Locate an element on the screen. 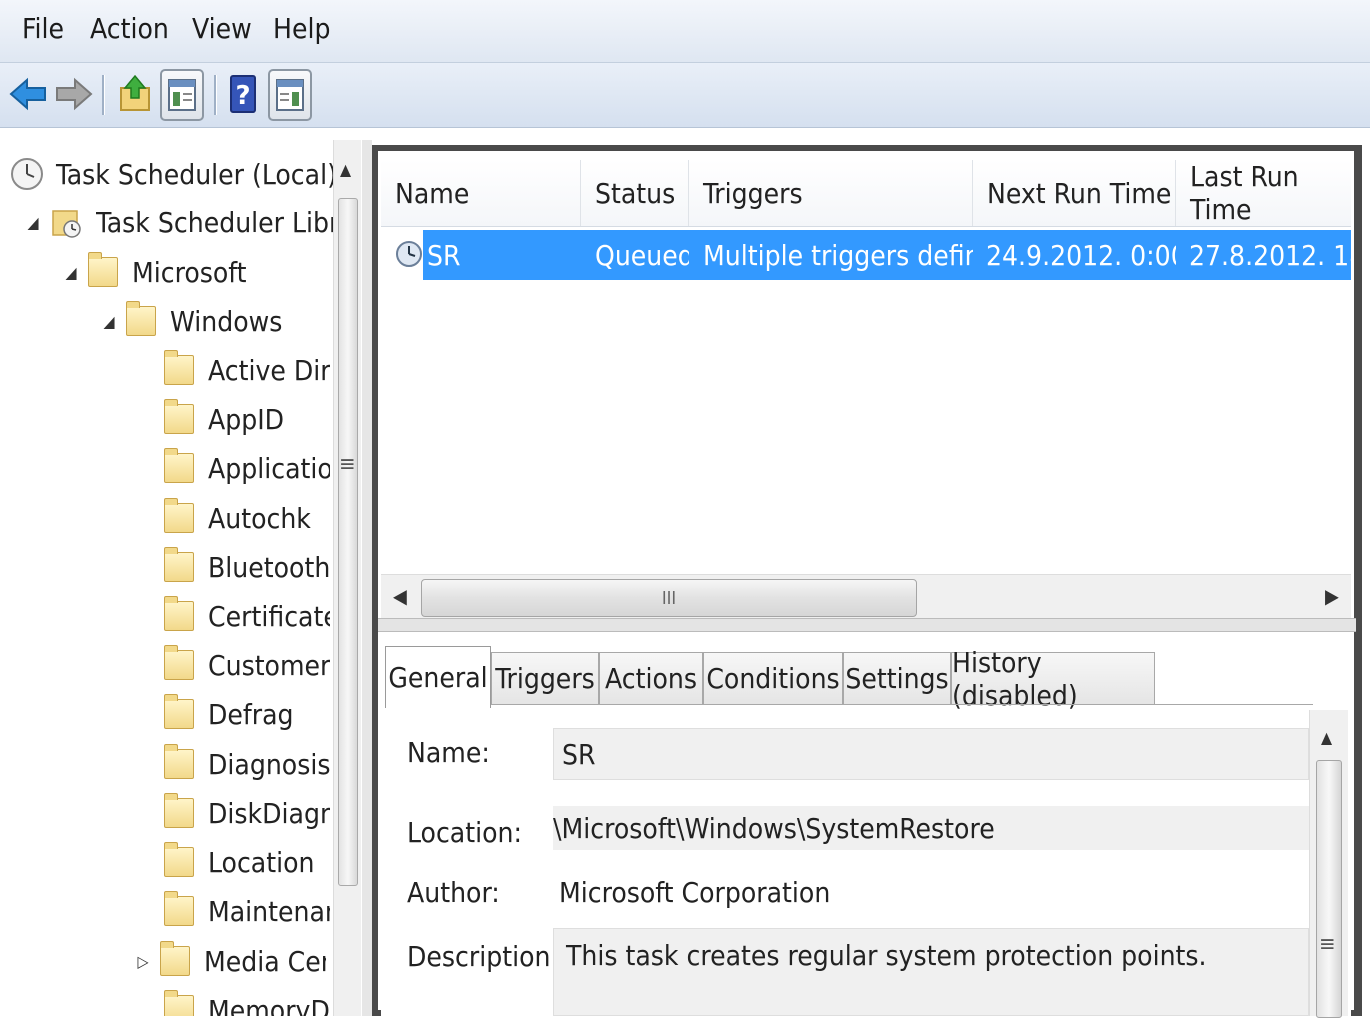 The width and height of the screenshot is (1370, 1018). tree-item-folder: Application is located at coordinates (247, 468).